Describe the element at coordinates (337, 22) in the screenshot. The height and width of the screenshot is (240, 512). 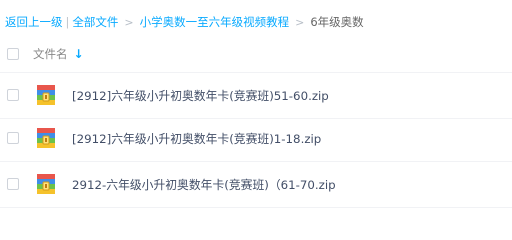
I see `current-folder-label: 6年级奥数` at that location.